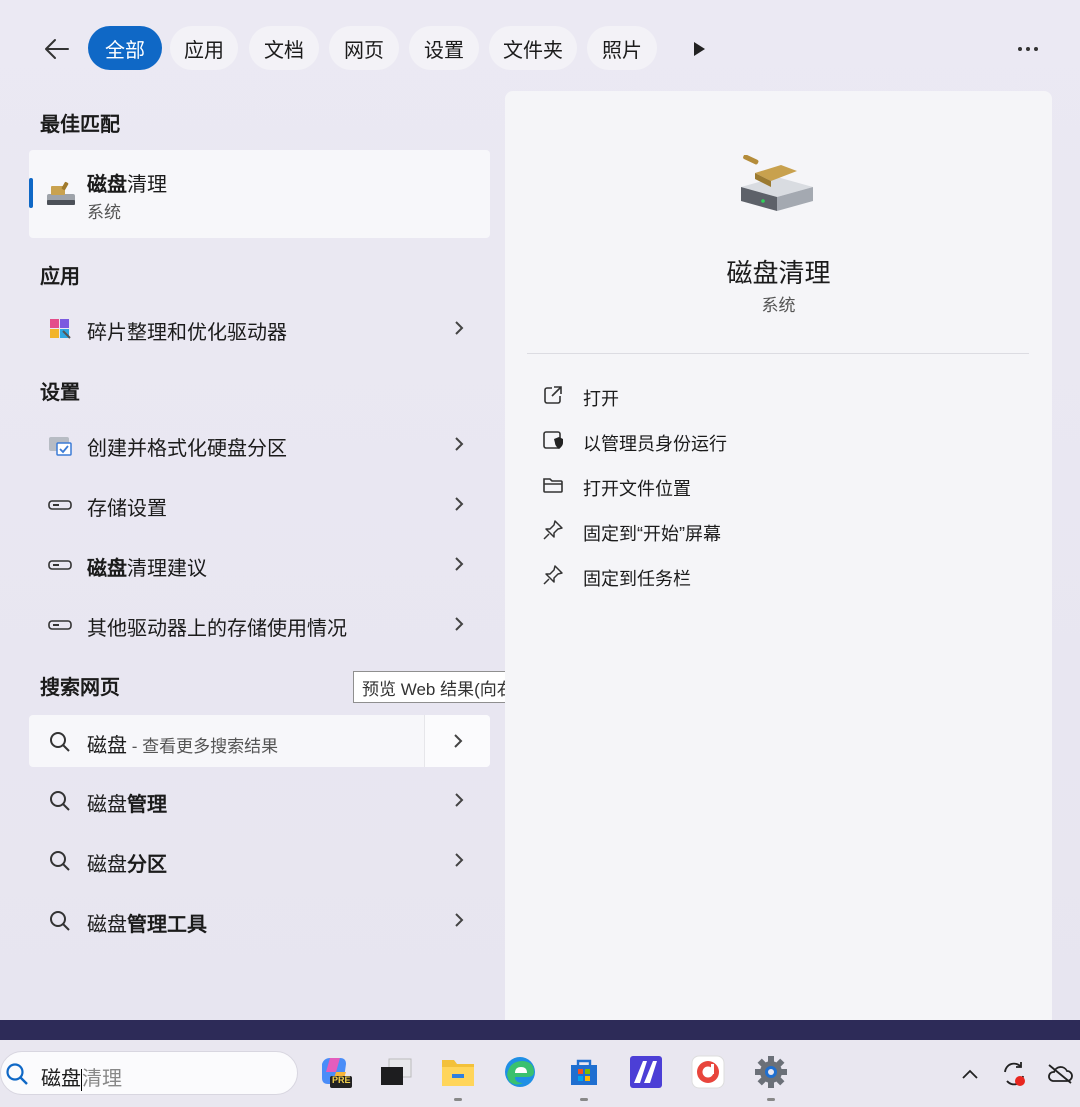  What do you see at coordinates (699, 49) in the screenshot?
I see `play-more-icon` at bounding box center [699, 49].